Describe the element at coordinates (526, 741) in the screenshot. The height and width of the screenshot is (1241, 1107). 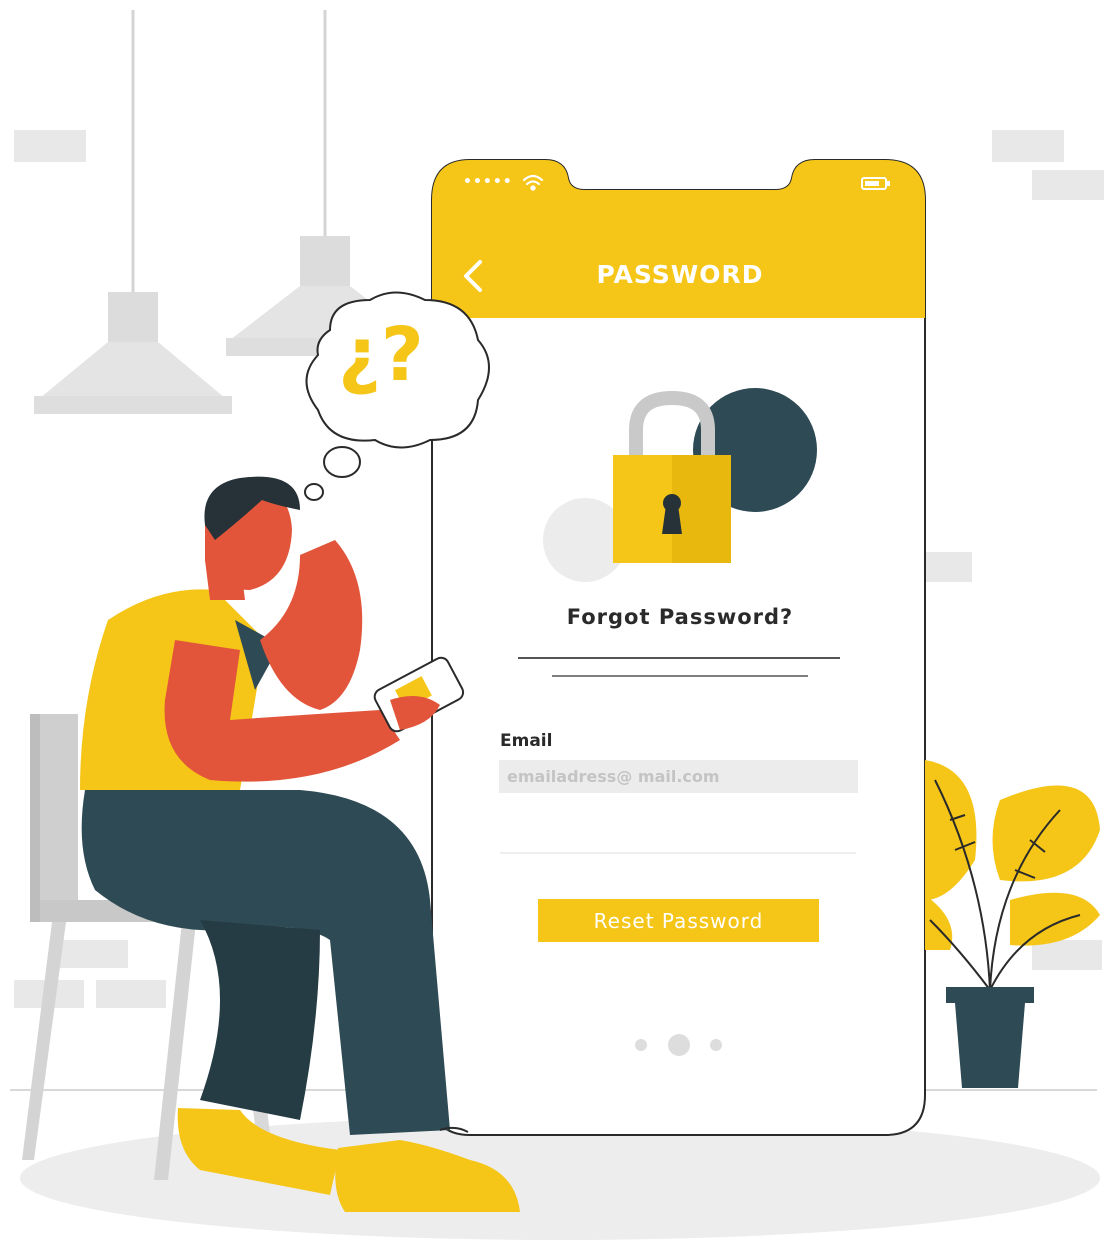
I see `email-label: Email` at that location.